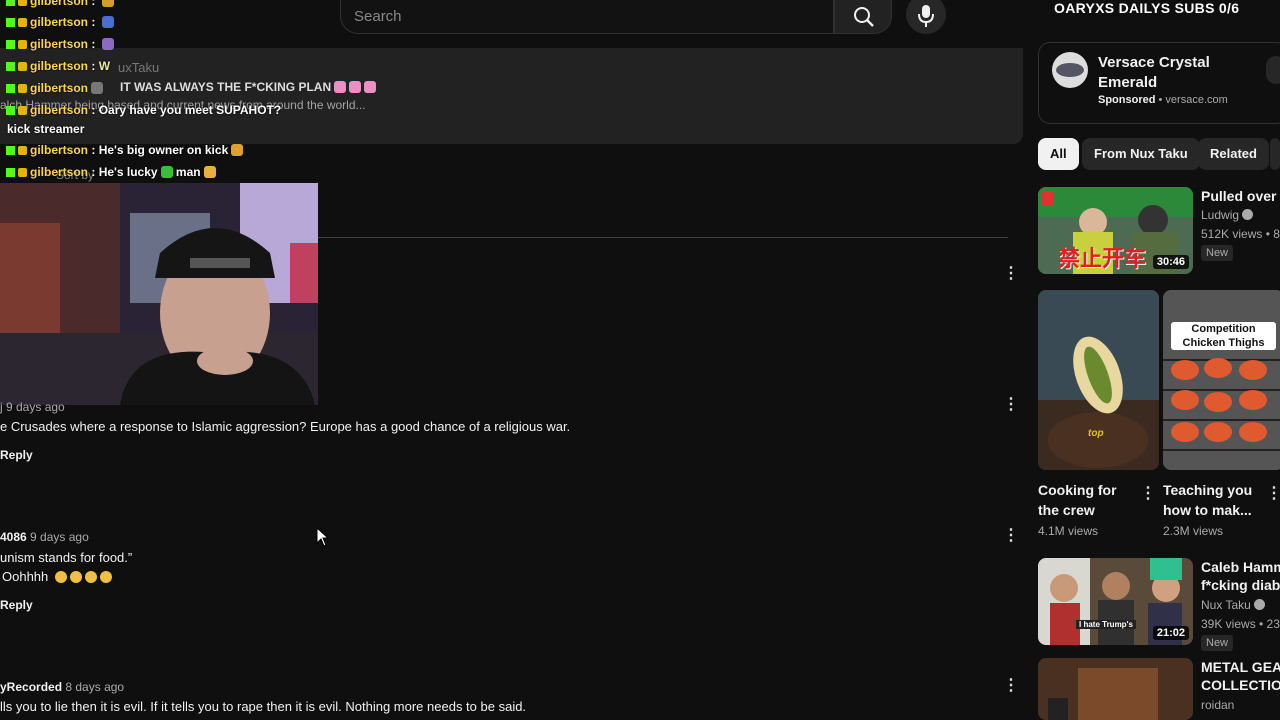 The image size is (1280, 720). What do you see at coordinates (663, 237) in the screenshot?
I see `comments-divider` at bounding box center [663, 237].